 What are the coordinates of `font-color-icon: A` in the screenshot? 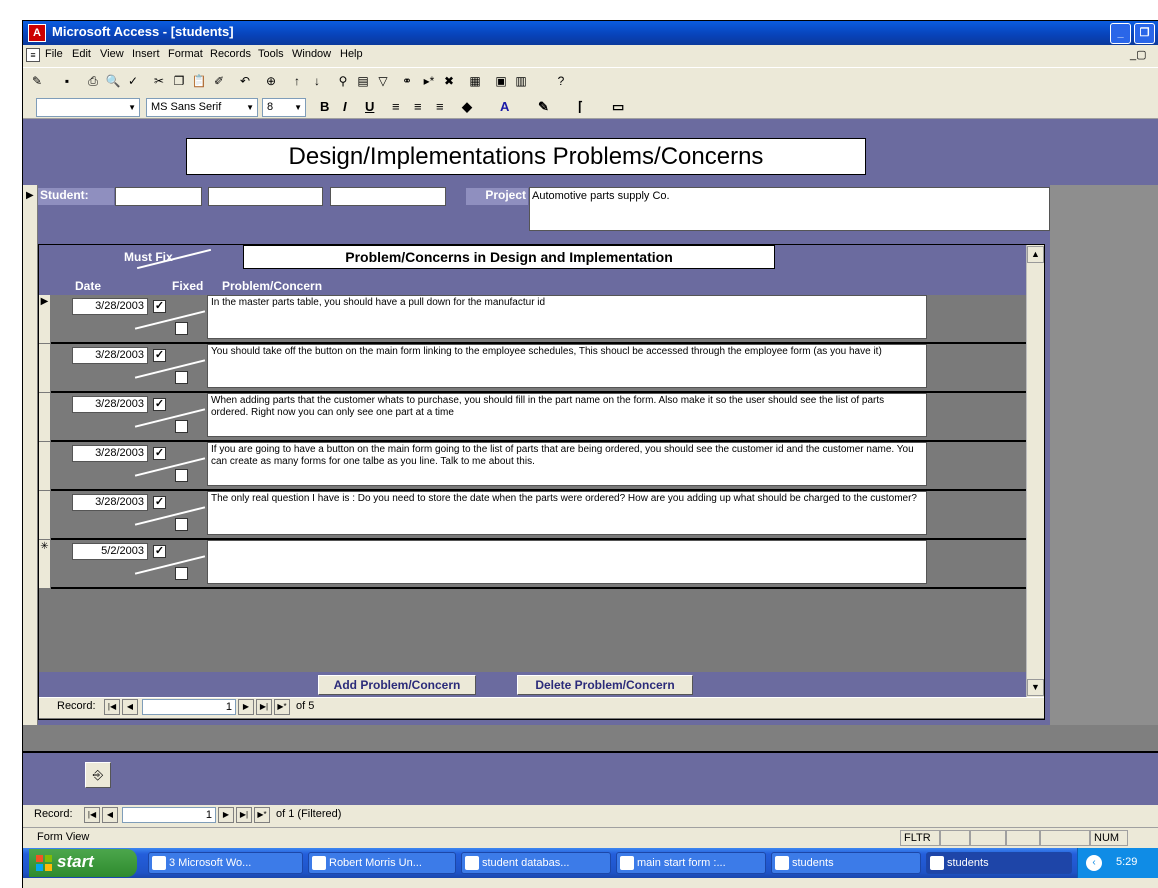 It's located at (504, 106).